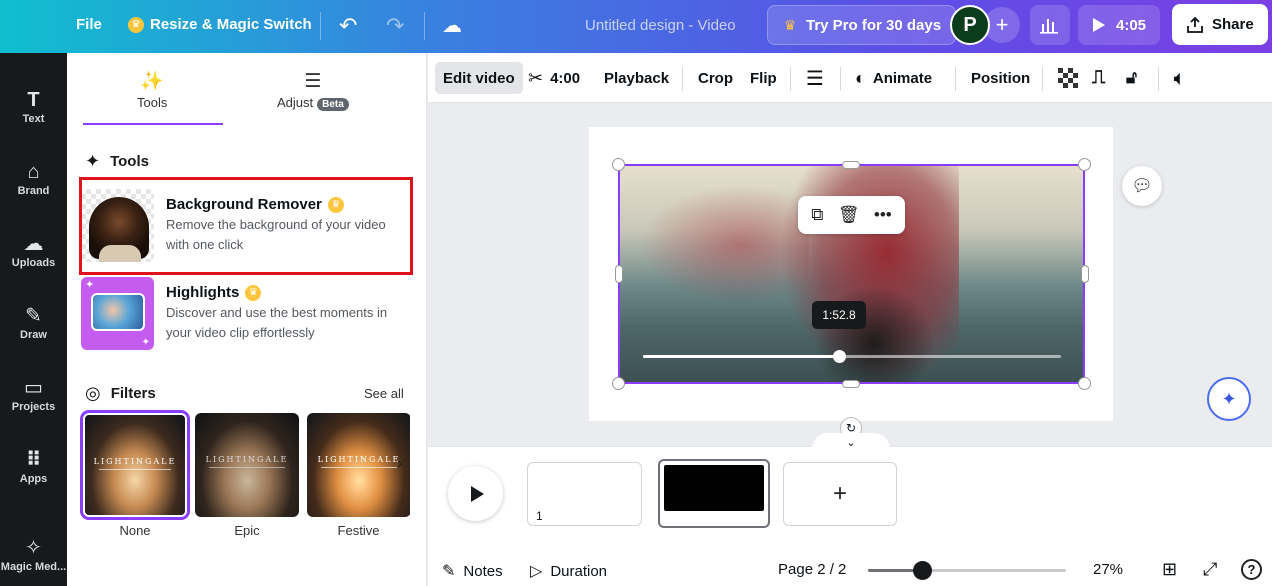  Describe the element at coordinates (348, 26) in the screenshot. I see `undo-icon: ↶` at that location.